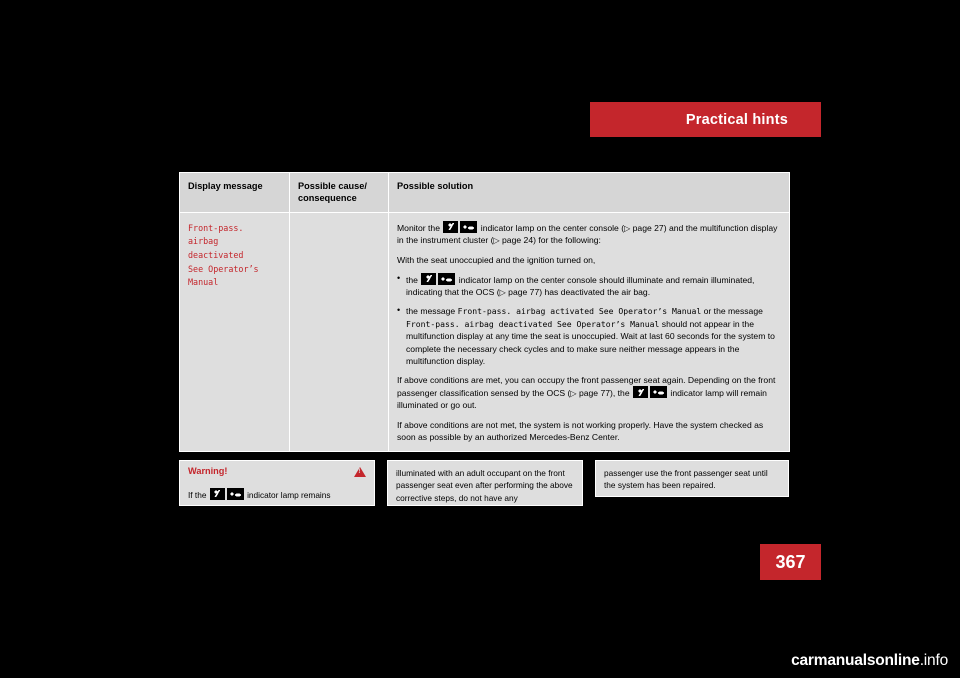 This screenshot has height=678, width=960. Describe the element at coordinates (733, 311) in the screenshot. I see `bullet2-mid: or the message` at that location.